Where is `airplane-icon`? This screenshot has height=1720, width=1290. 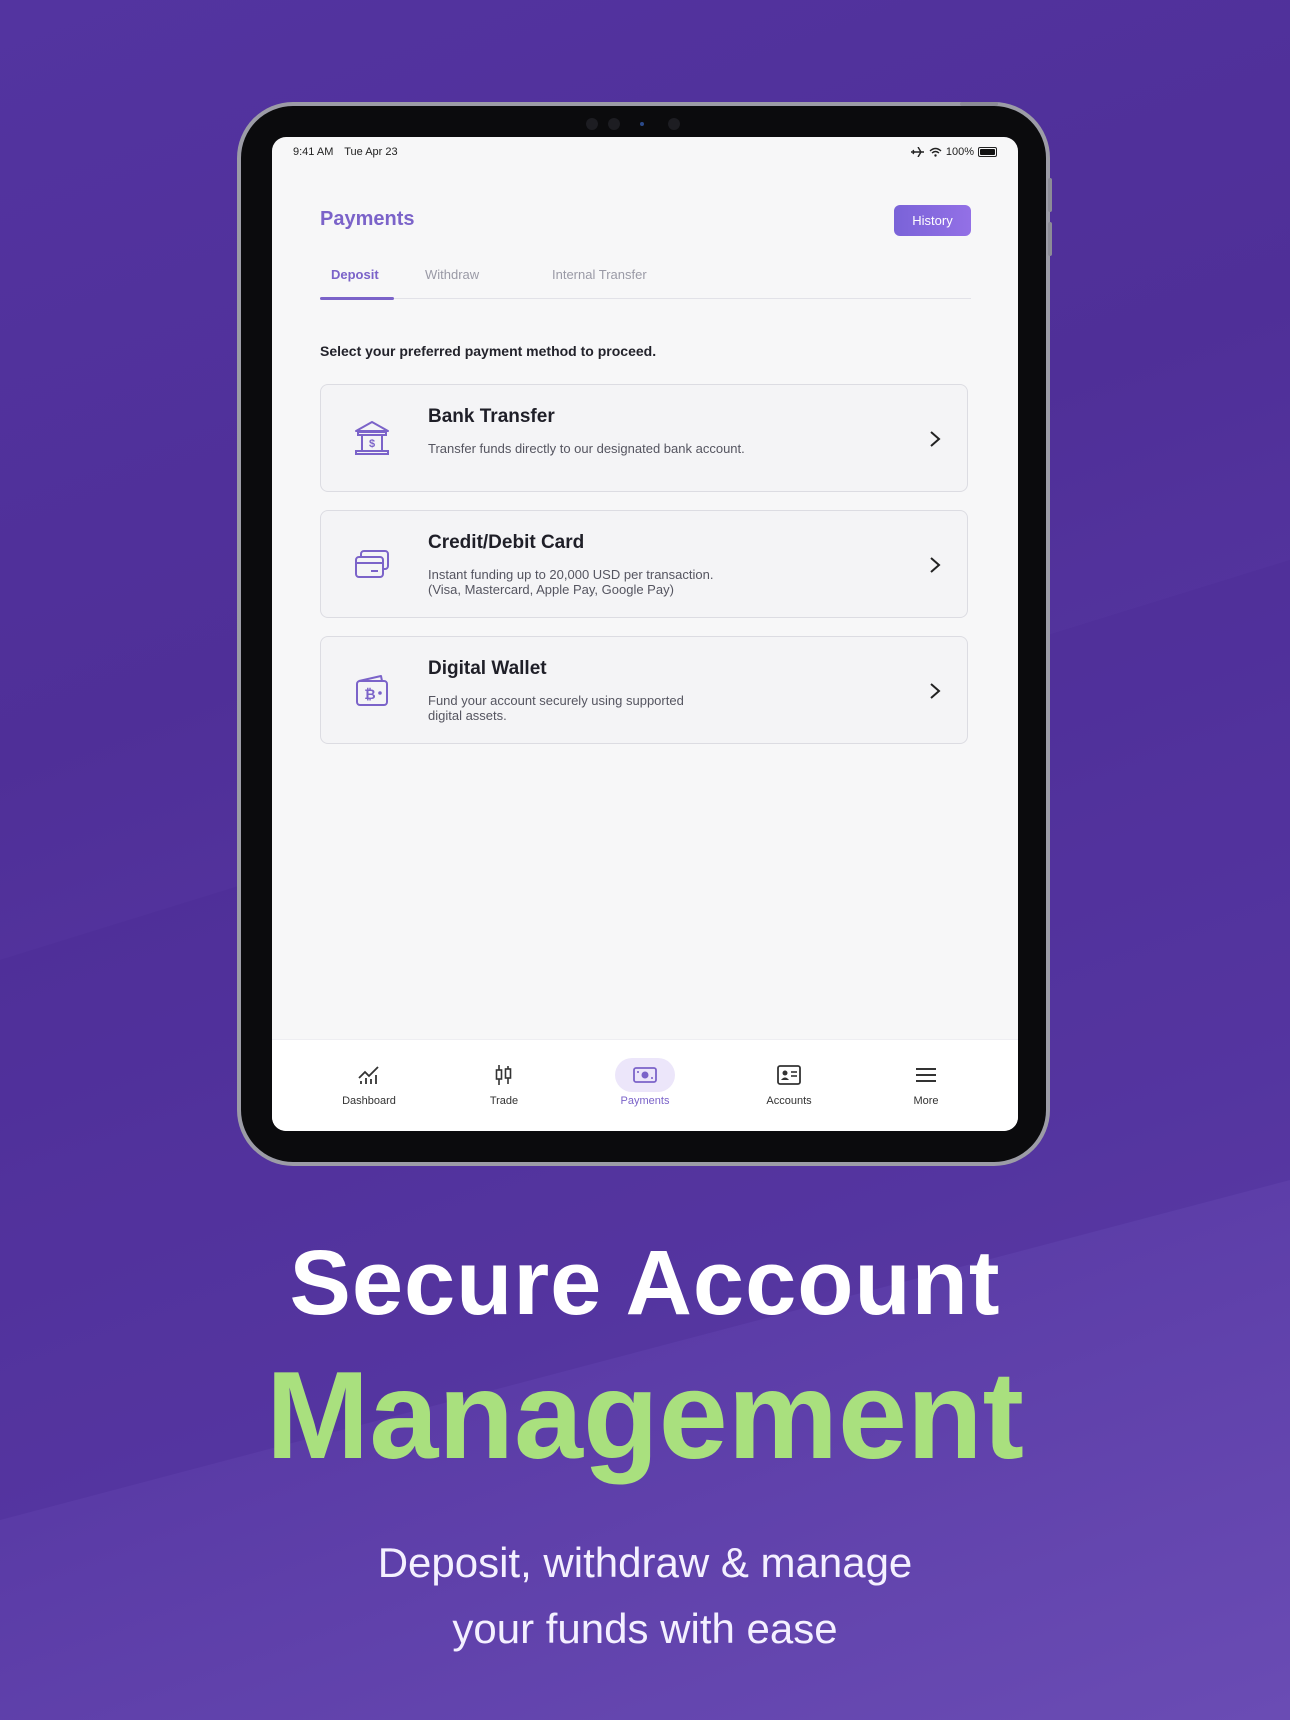
airplane-icon is located at coordinates (917, 152).